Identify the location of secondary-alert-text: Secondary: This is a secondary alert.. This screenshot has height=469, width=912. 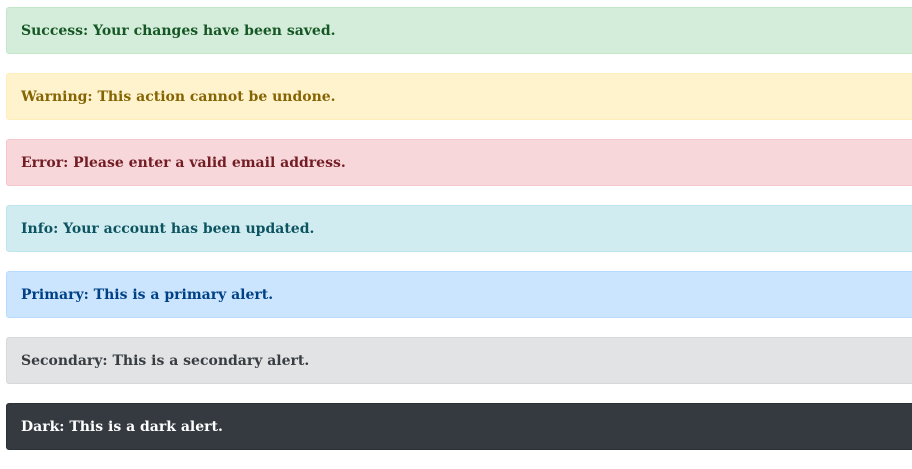
(165, 360).